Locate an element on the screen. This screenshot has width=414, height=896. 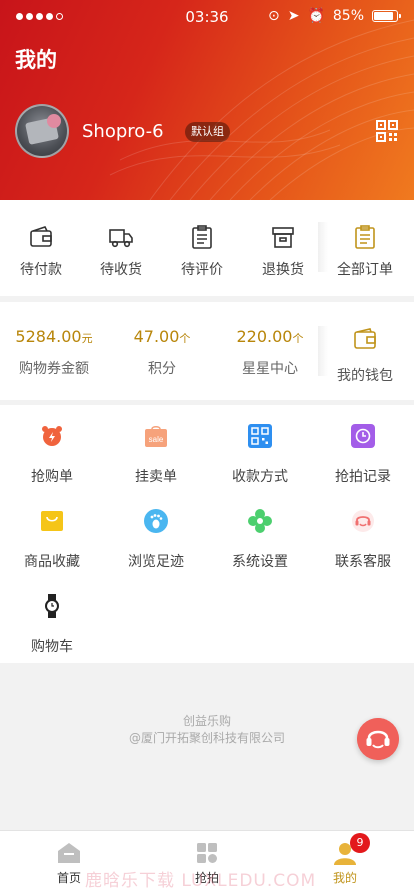
tool-favorites: 商品收藏 is located at coordinates (52, 540).